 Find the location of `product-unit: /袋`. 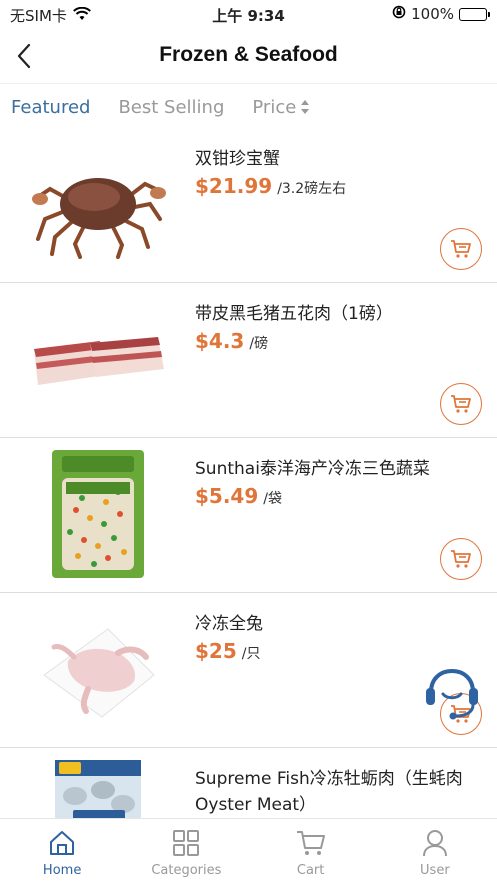

product-unit: /袋 is located at coordinates (272, 499).